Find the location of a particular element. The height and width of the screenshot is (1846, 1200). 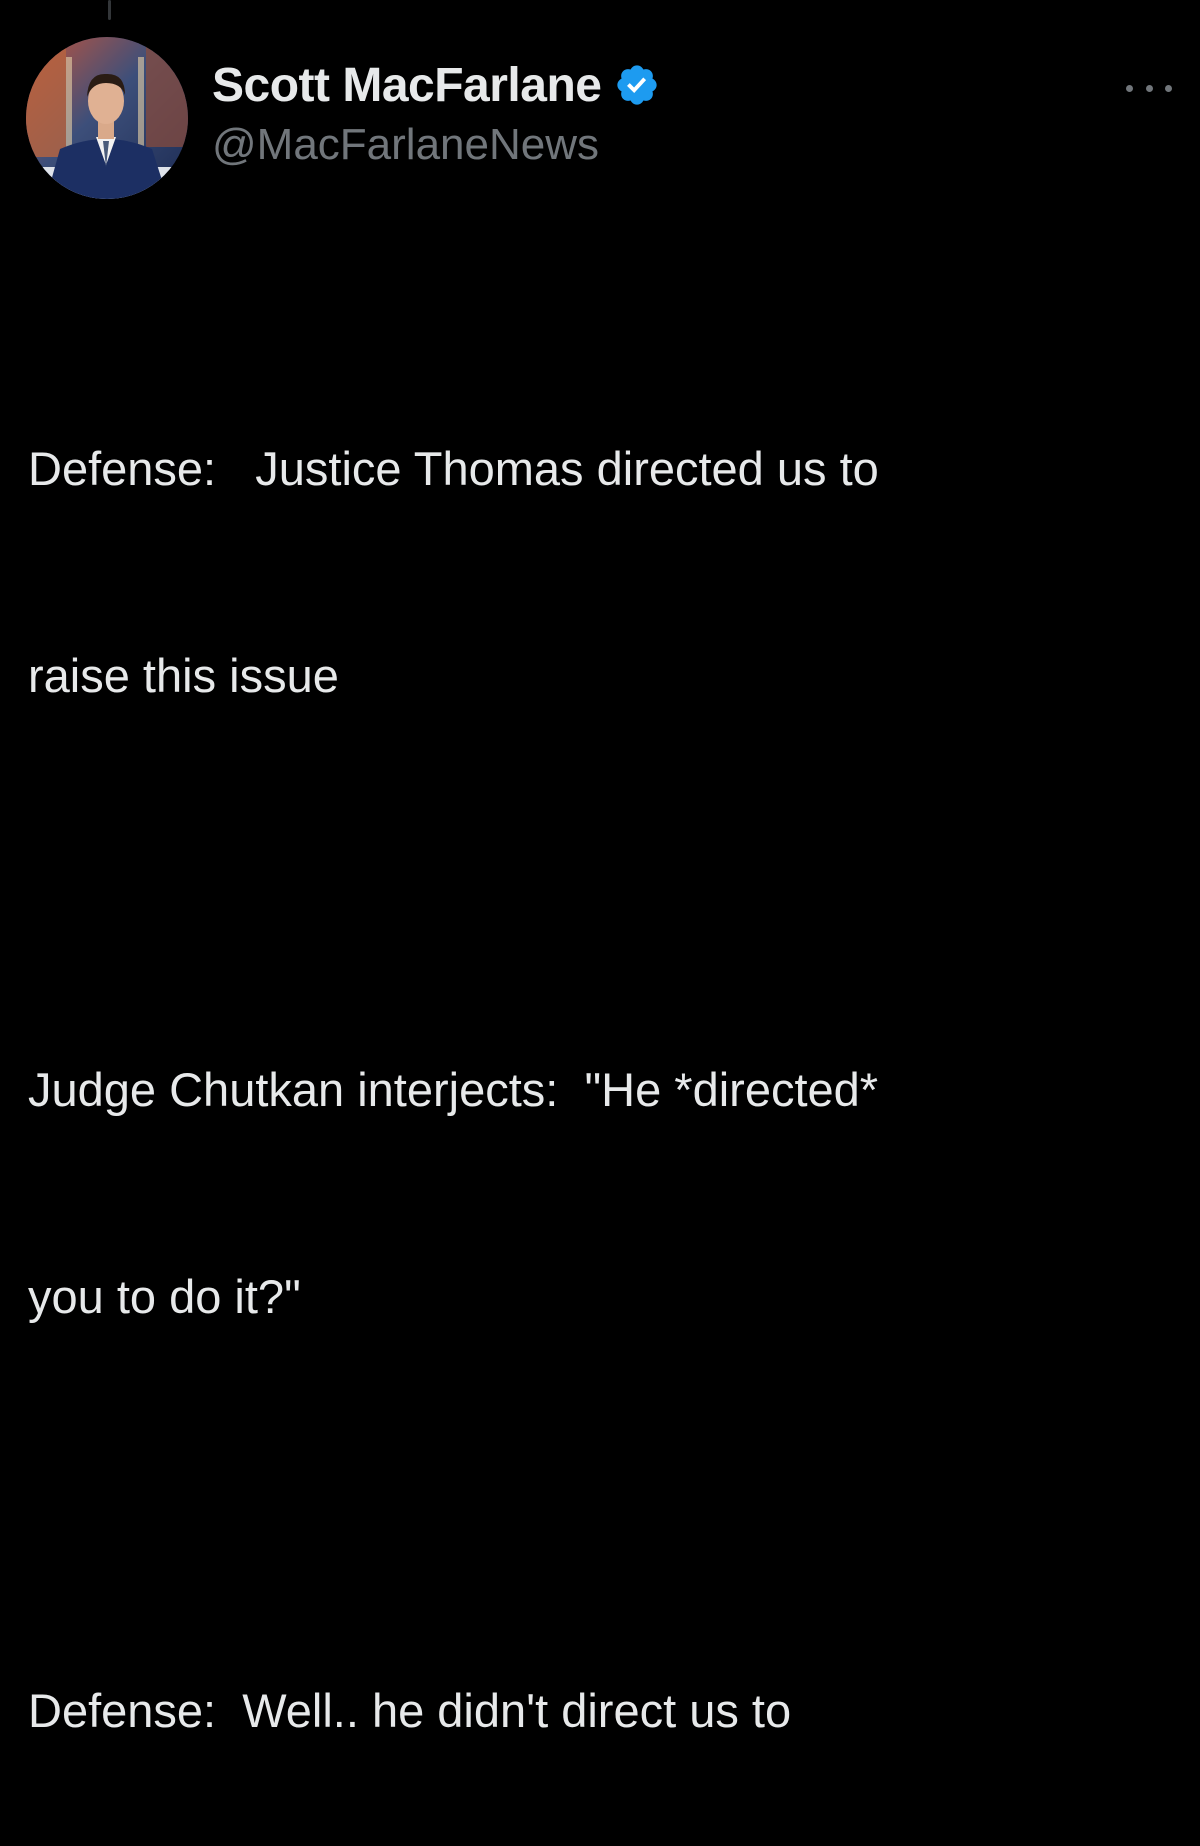

thread-connector-line is located at coordinates (109, 10).